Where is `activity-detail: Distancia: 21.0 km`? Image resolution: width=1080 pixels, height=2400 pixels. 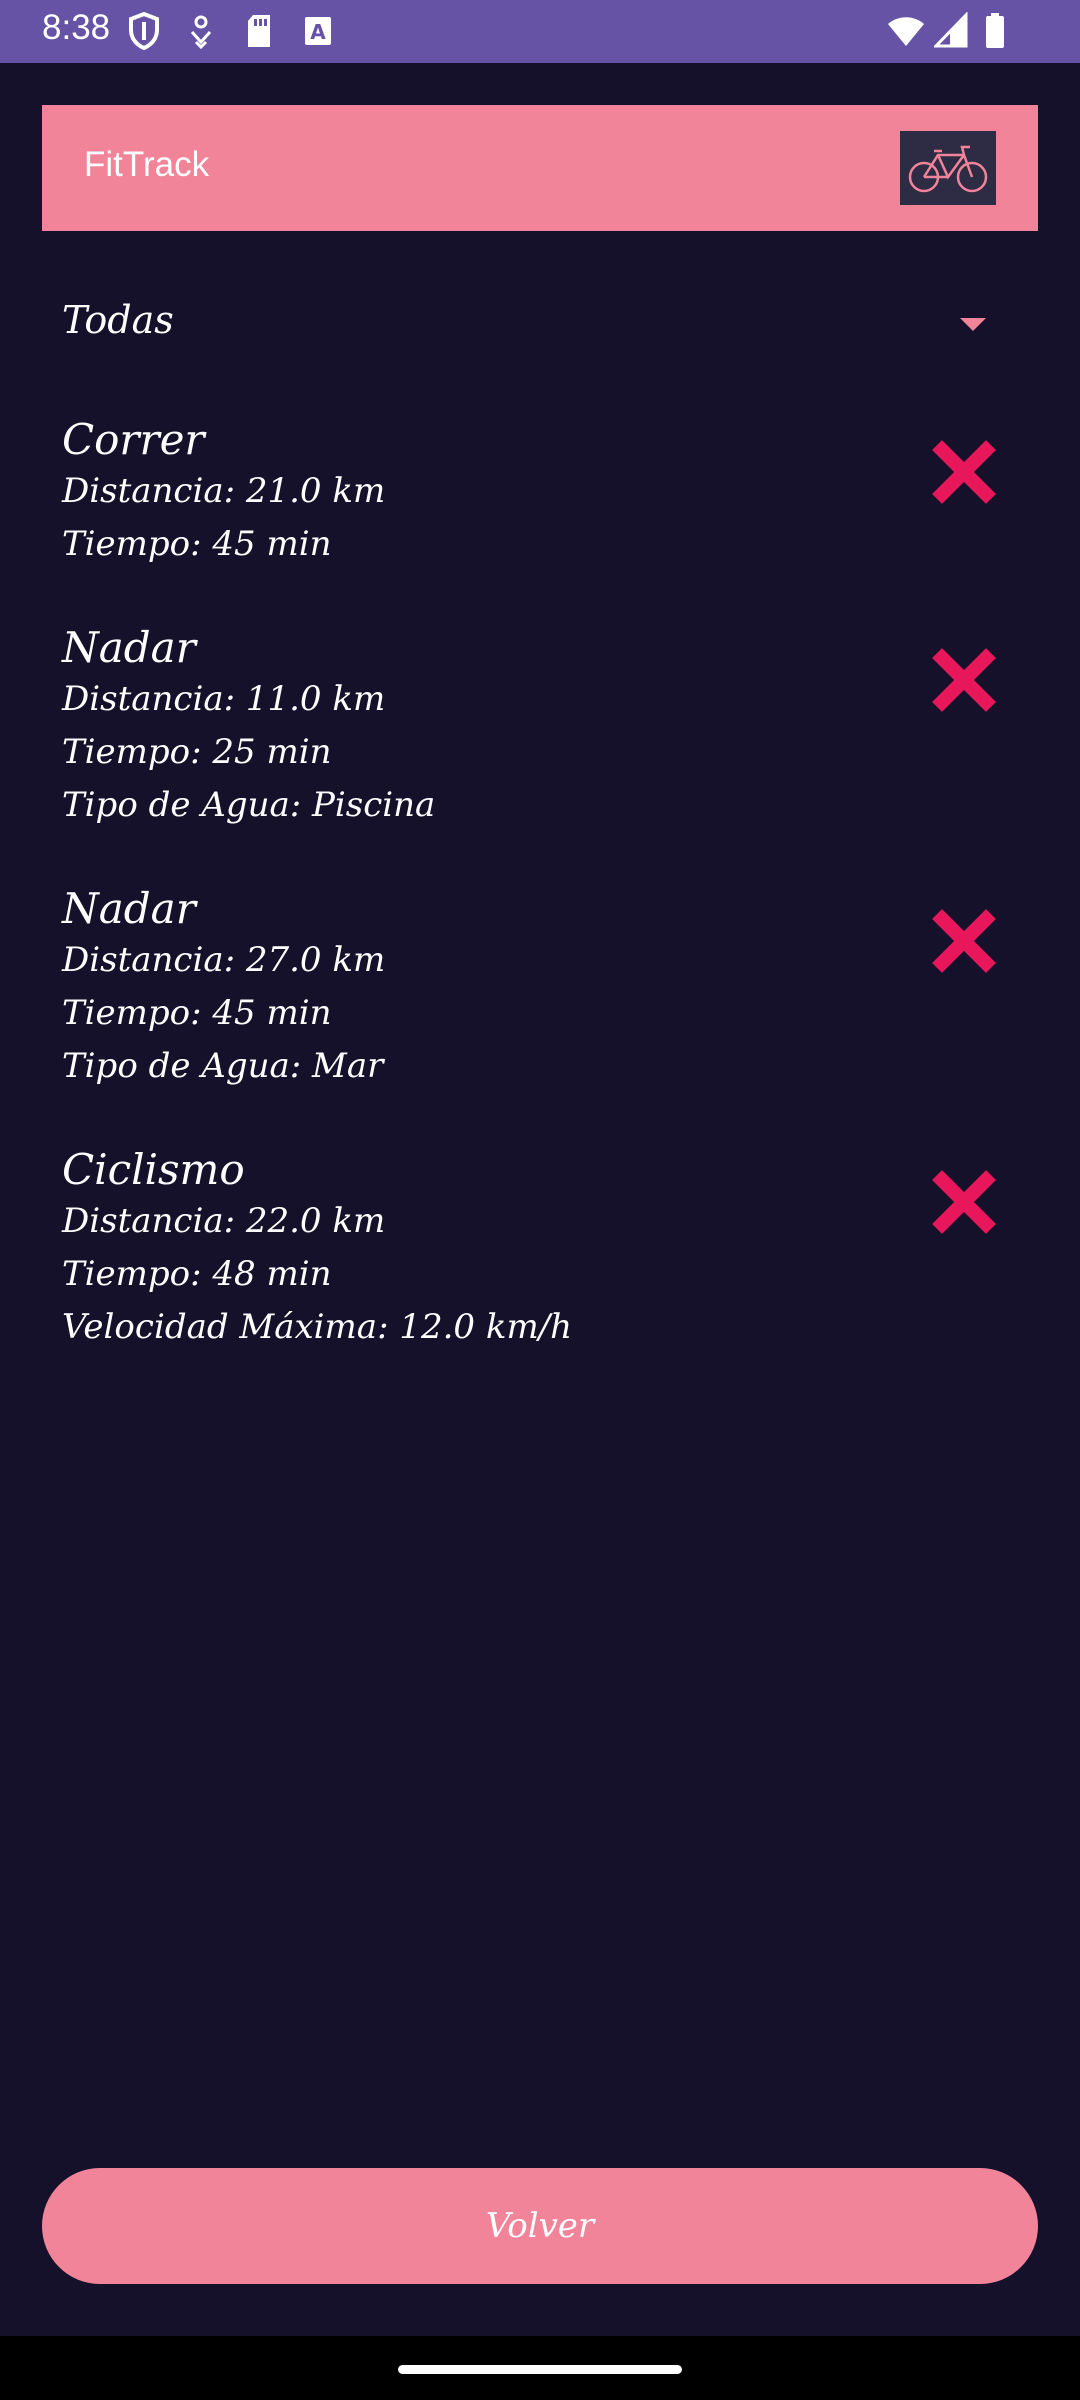
activity-detail: Distancia: 21.0 km is located at coordinates (224, 491).